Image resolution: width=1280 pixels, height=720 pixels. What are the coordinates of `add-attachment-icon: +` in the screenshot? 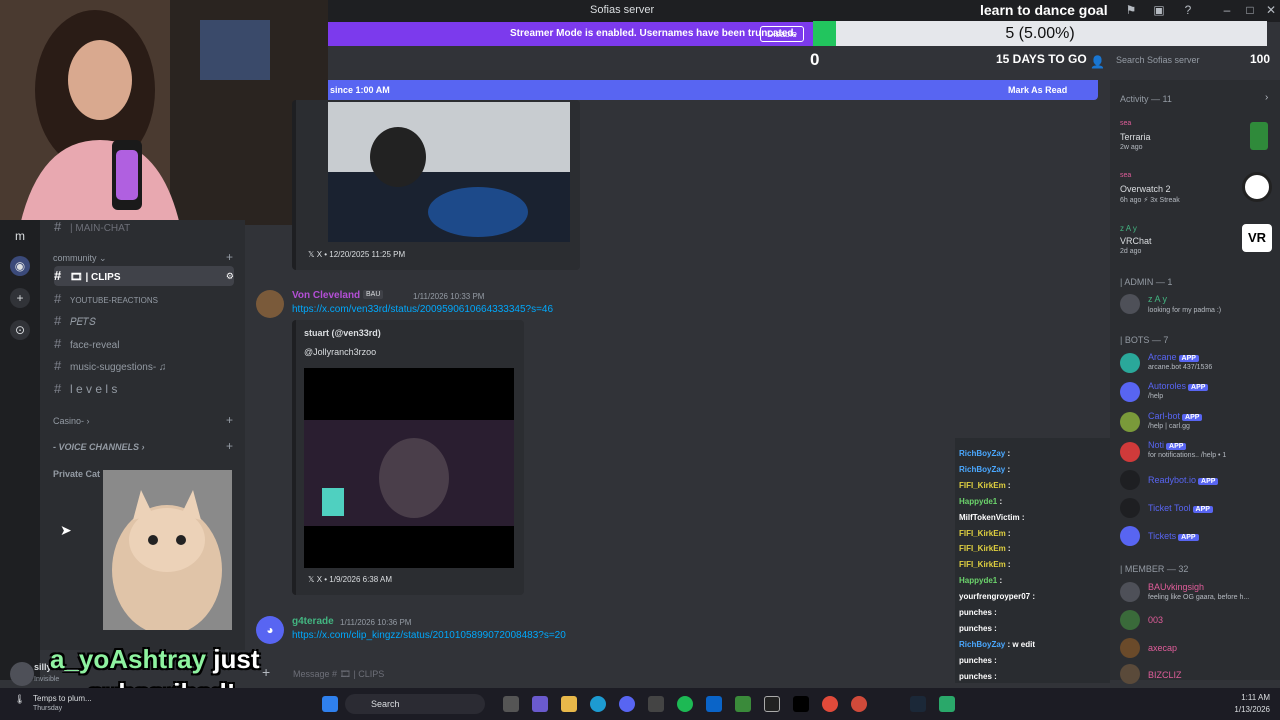 It's located at (266, 672).